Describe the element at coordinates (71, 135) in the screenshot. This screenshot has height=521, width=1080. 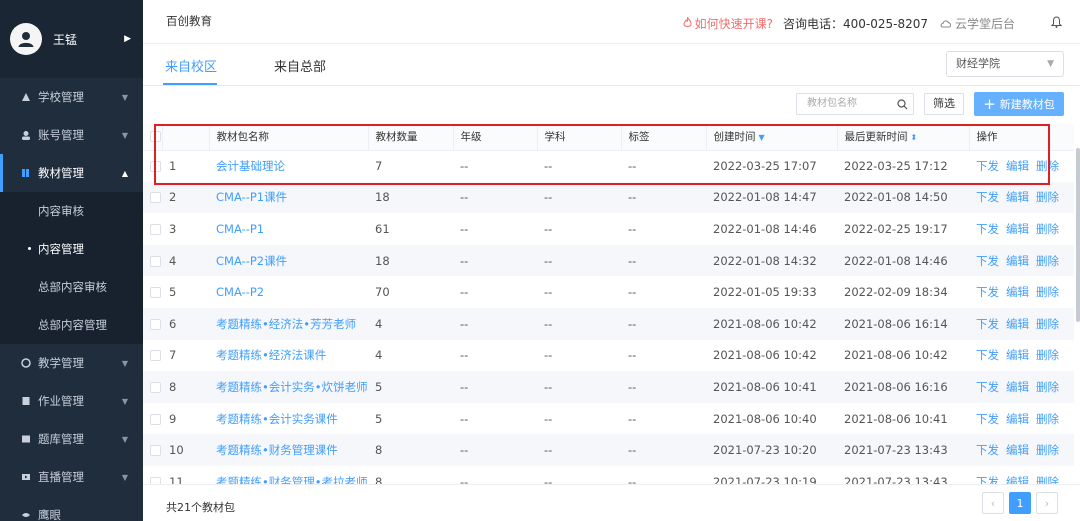
I see `sidebar-item-account: 账号管理 ▼` at that location.